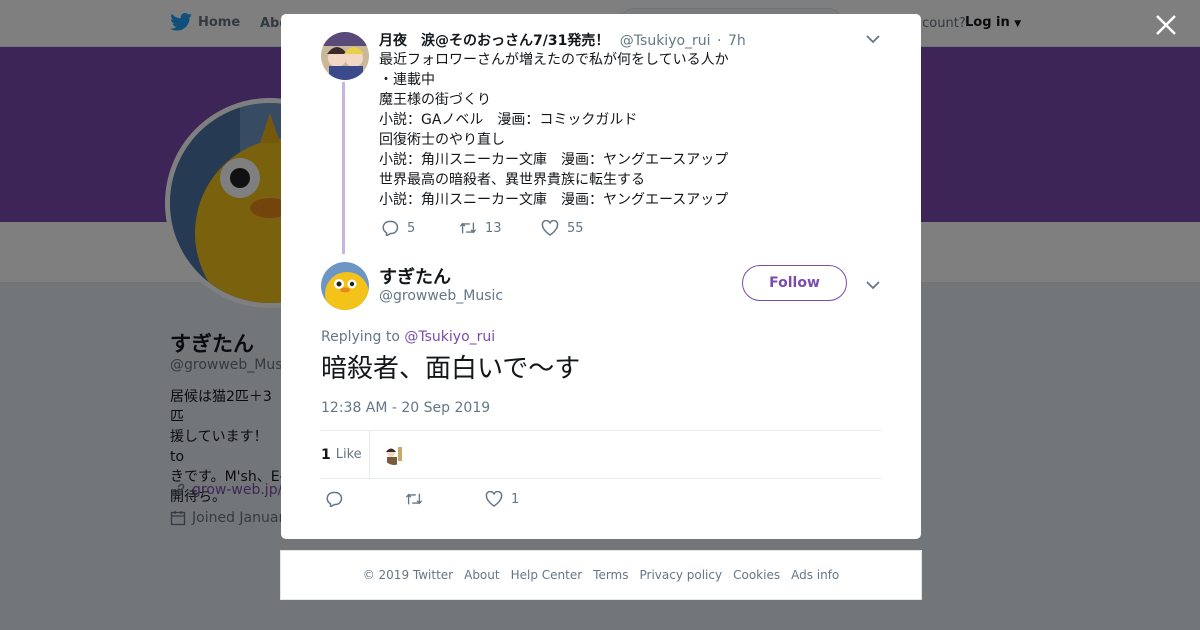 The width and height of the screenshot is (1200, 630). Describe the element at coordinates (547, 575) in the screenshot. I see `footer-help-center-link: Help Center` at that location.